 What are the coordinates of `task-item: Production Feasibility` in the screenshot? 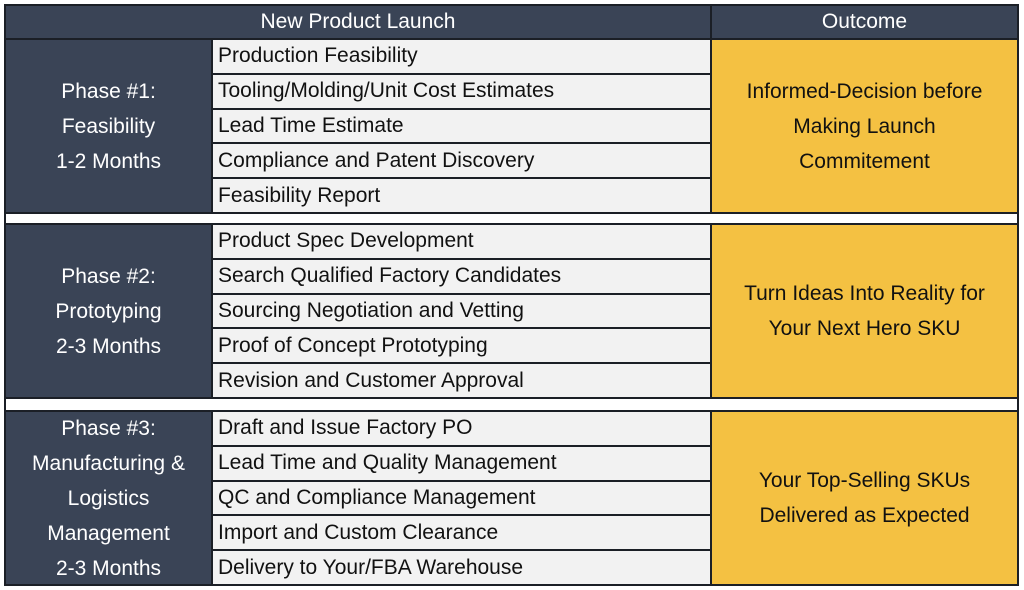 It's located at (461, 57).